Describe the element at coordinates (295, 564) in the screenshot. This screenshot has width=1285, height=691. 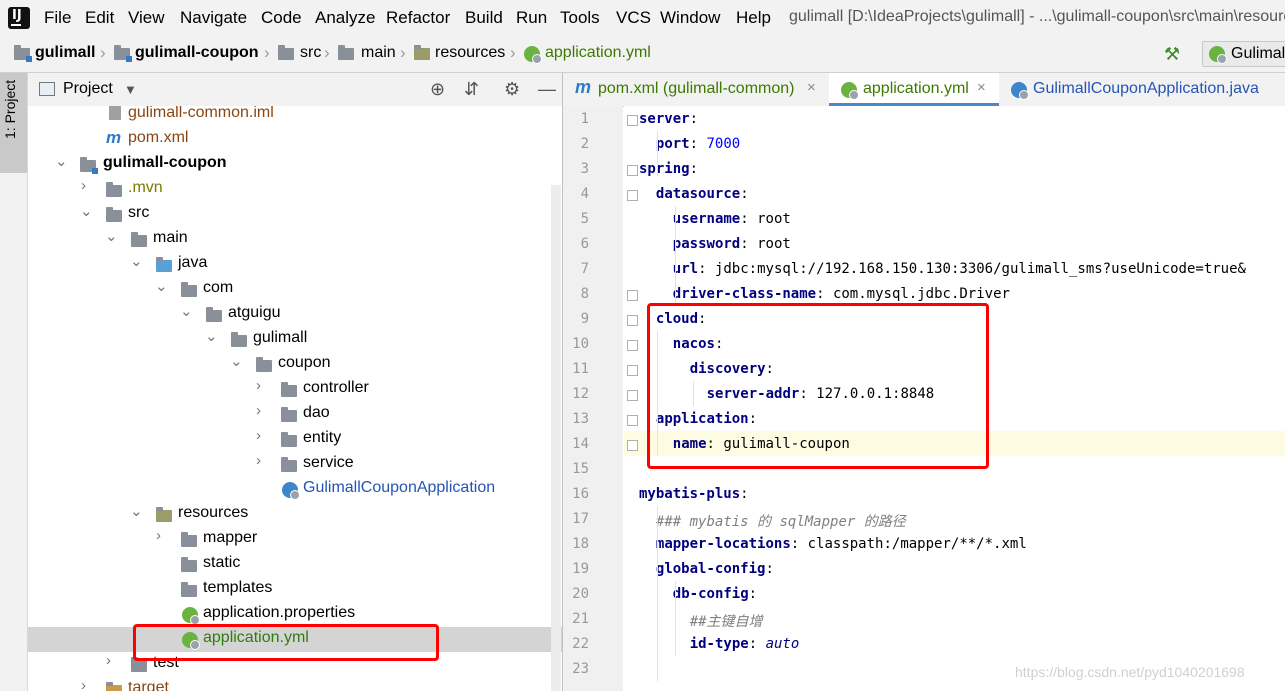
I see `tree-item: static` at that location.